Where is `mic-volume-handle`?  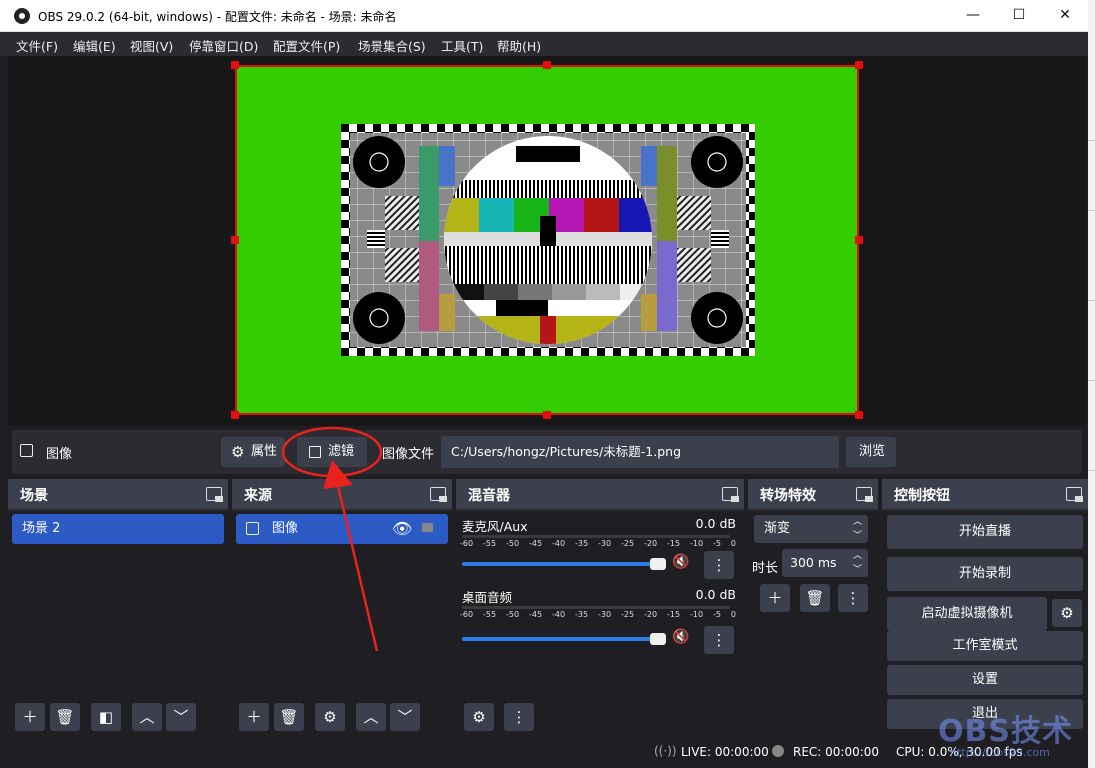 mic-volume-handle is located at coordinates (658, 564).